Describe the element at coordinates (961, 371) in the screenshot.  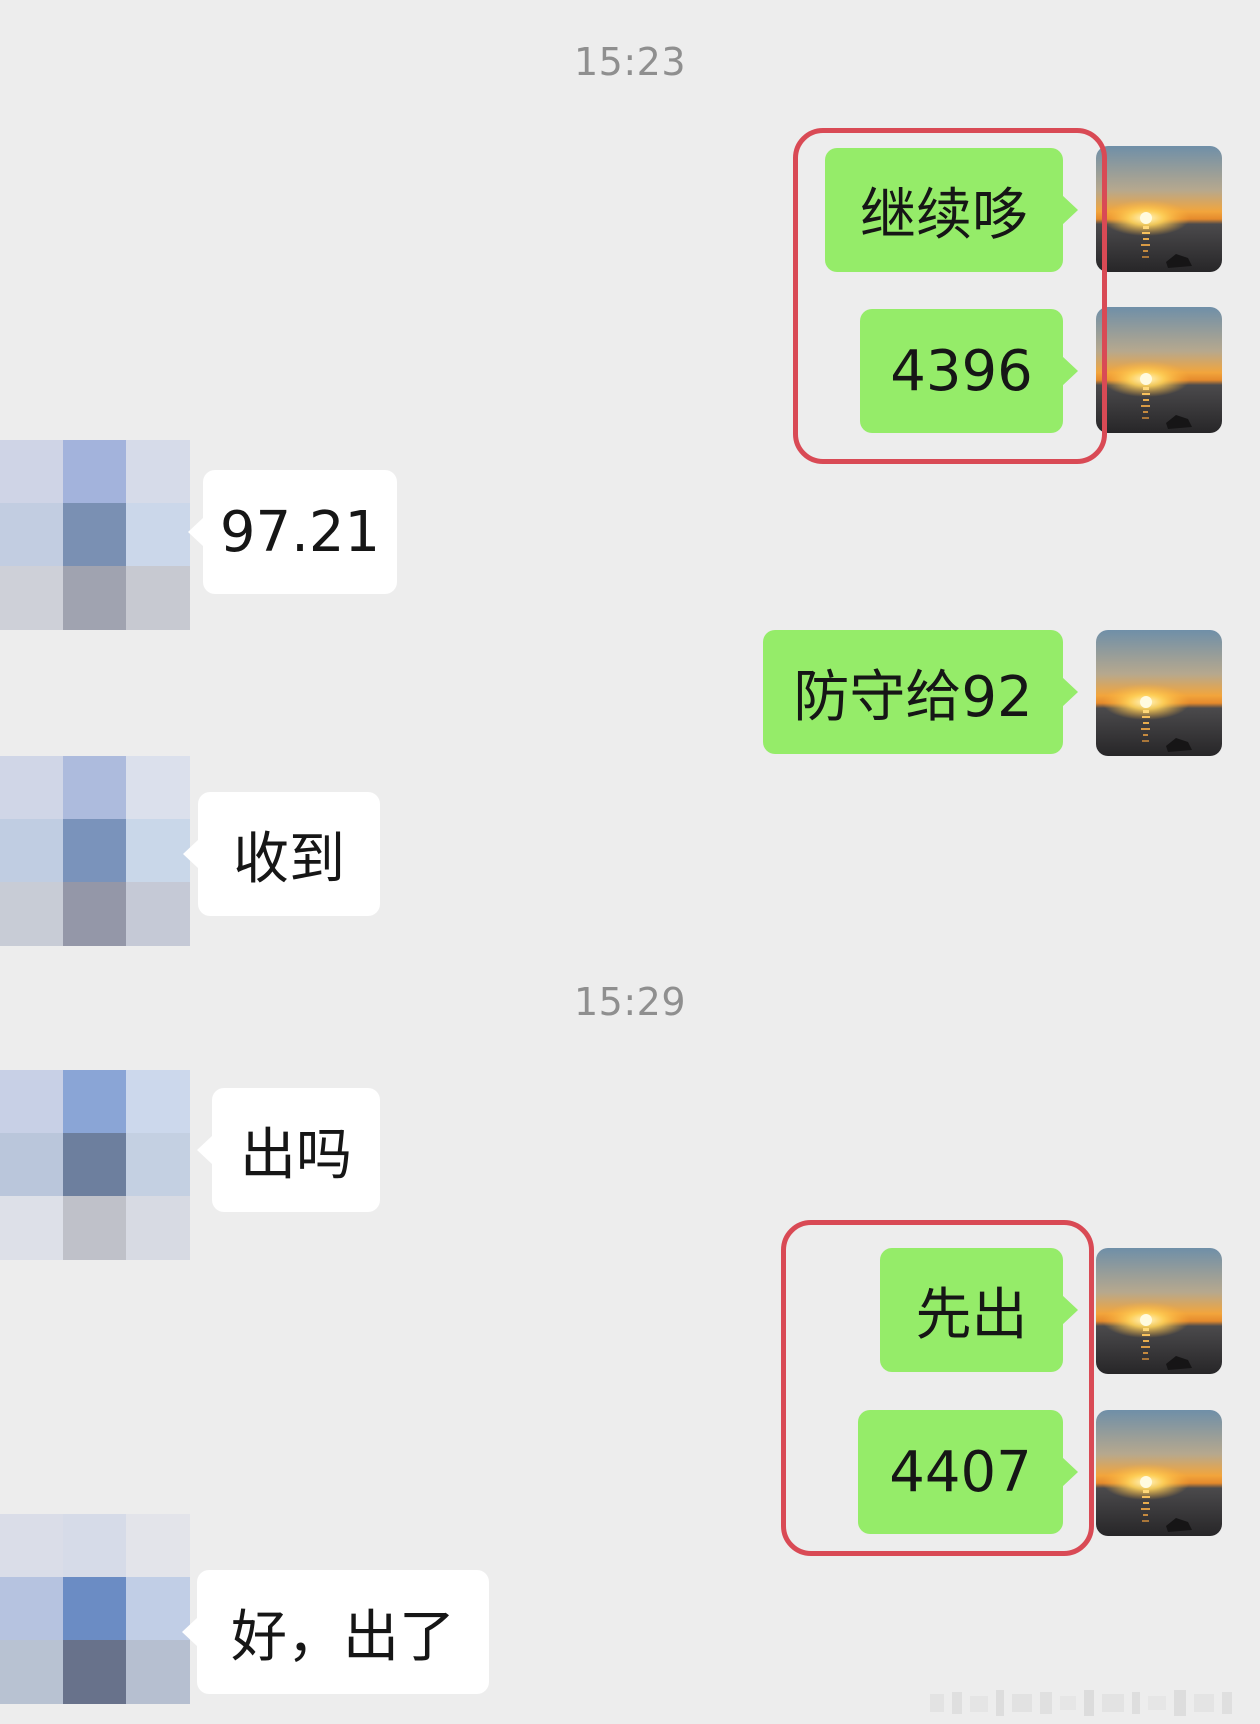
I see `message-text: 4396` at that location.